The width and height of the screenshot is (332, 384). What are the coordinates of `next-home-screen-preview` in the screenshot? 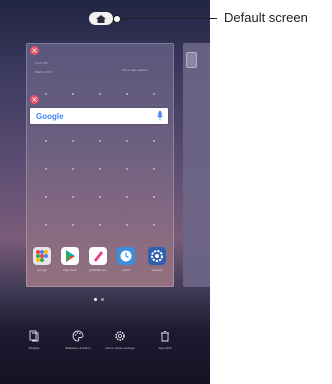 It's located at (196, 165).